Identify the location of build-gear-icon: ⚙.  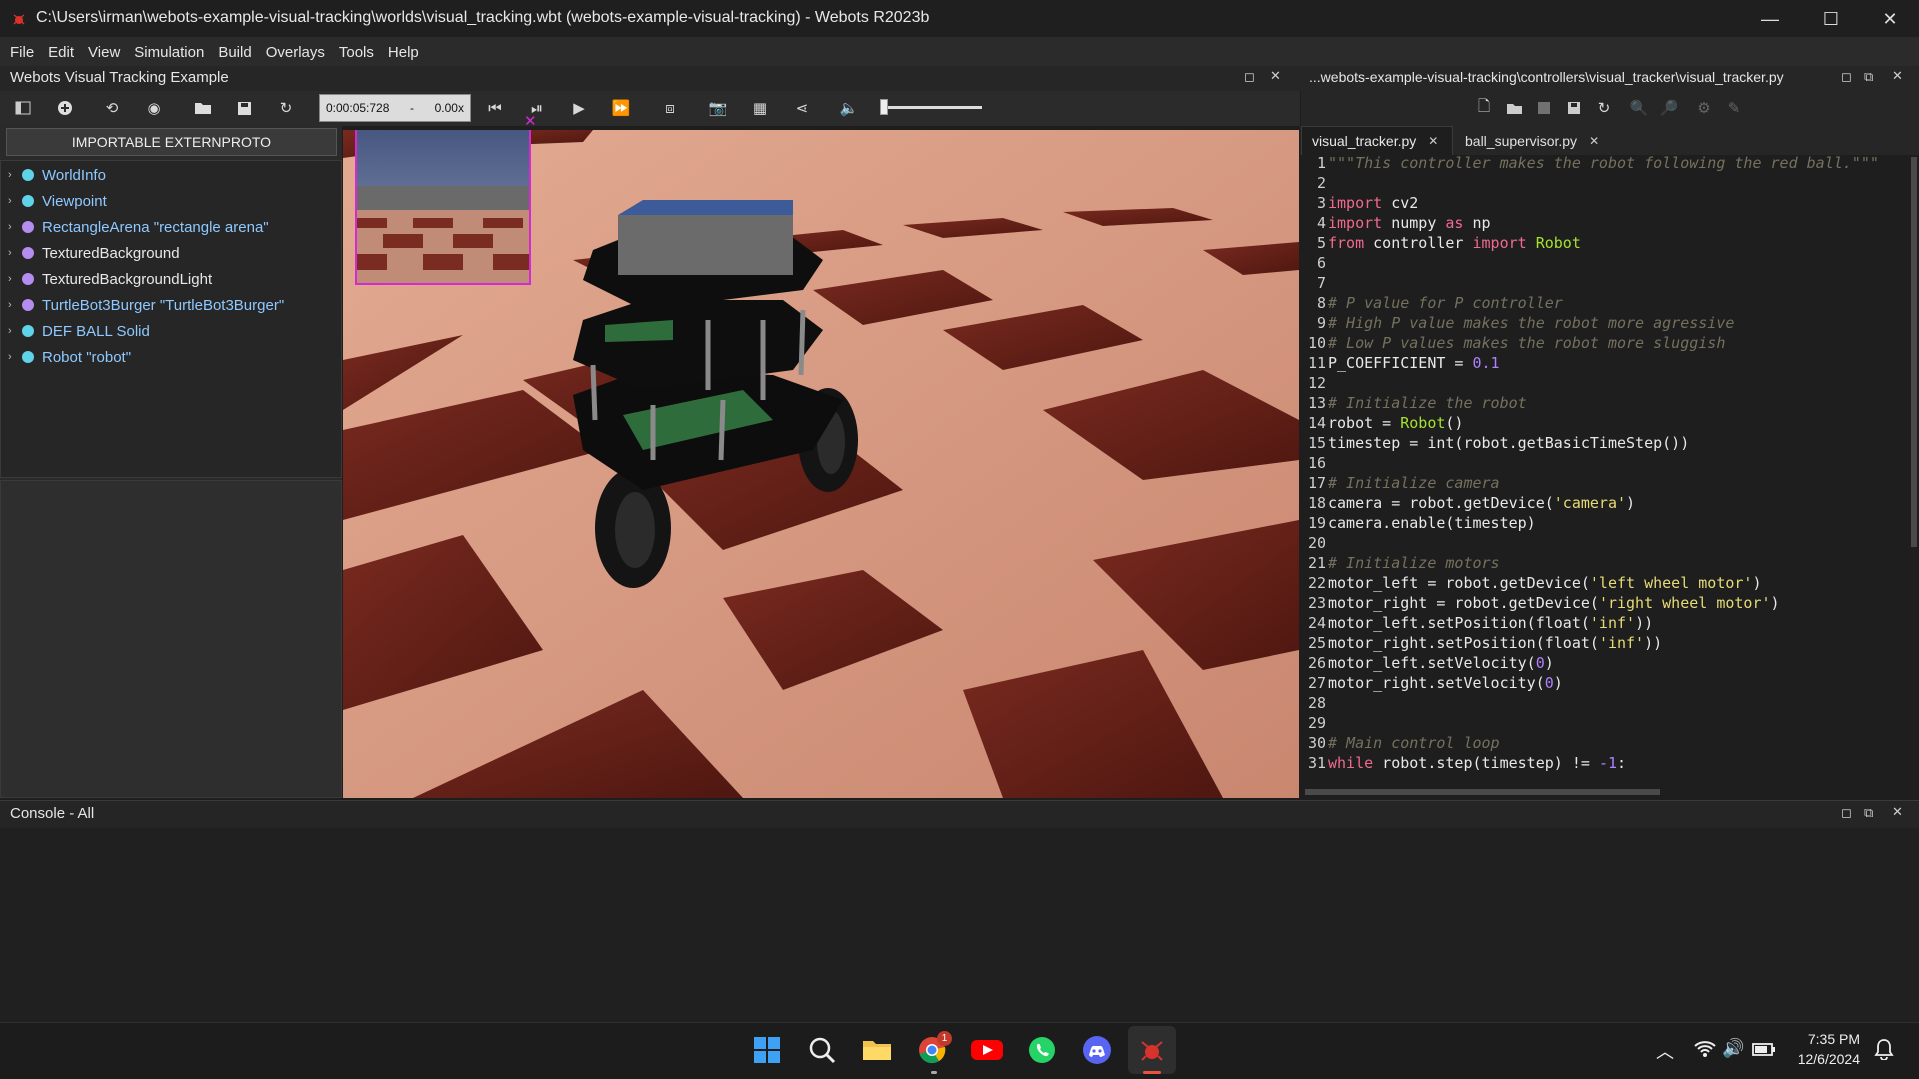
(1704, 108).